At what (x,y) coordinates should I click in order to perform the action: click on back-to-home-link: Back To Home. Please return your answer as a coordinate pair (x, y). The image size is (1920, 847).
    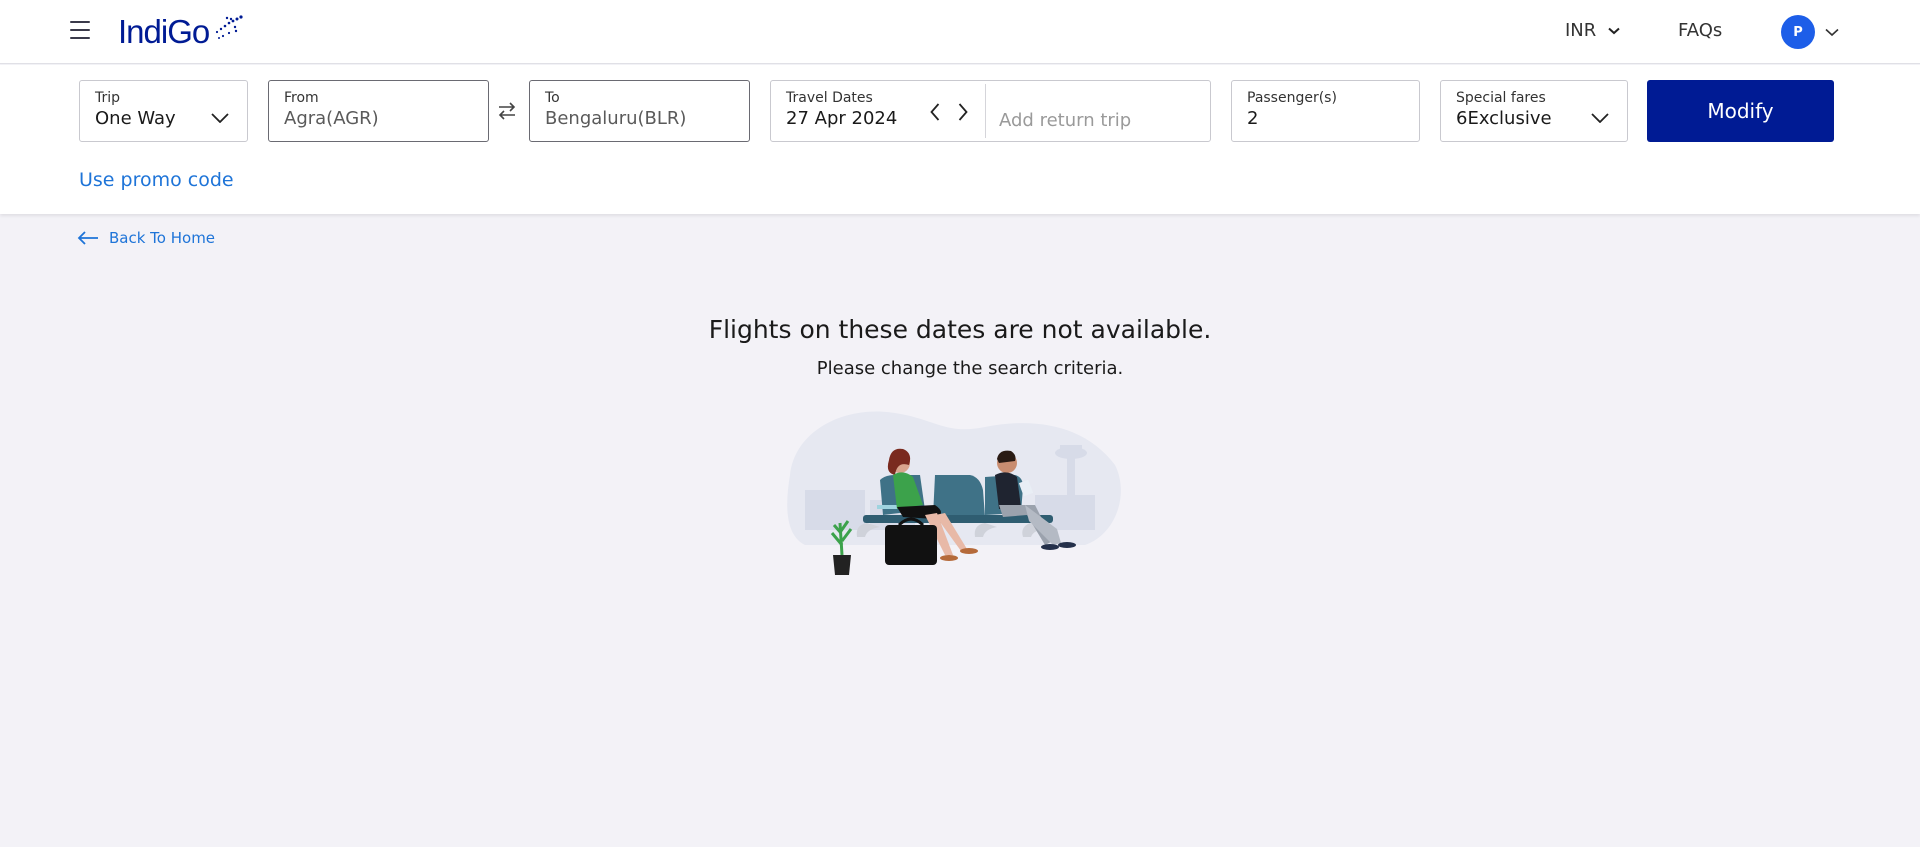
    Looking at the image, I should click on (146, 238).